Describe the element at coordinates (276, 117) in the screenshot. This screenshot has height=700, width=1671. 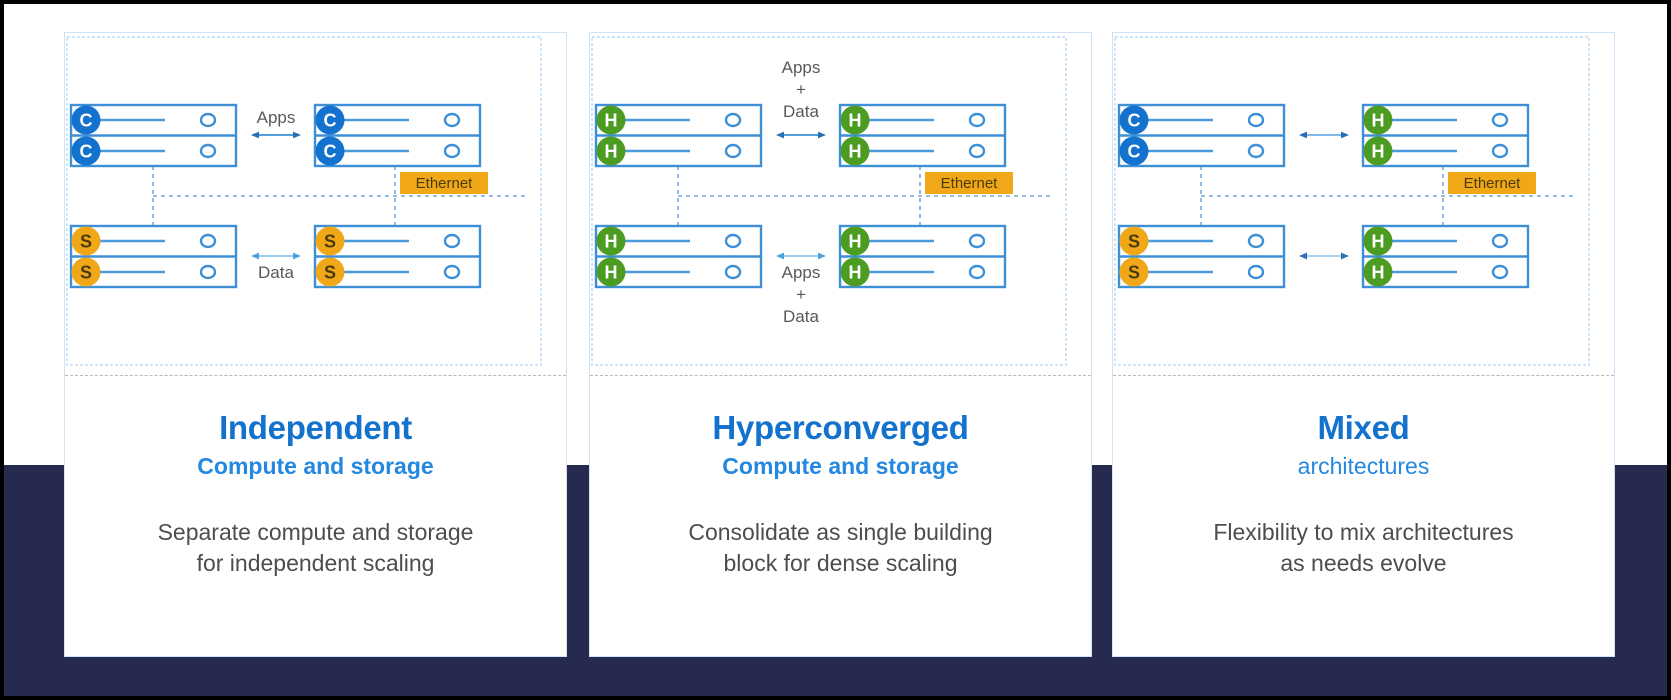
I see `arrow-label-apps: Apps` at that location.